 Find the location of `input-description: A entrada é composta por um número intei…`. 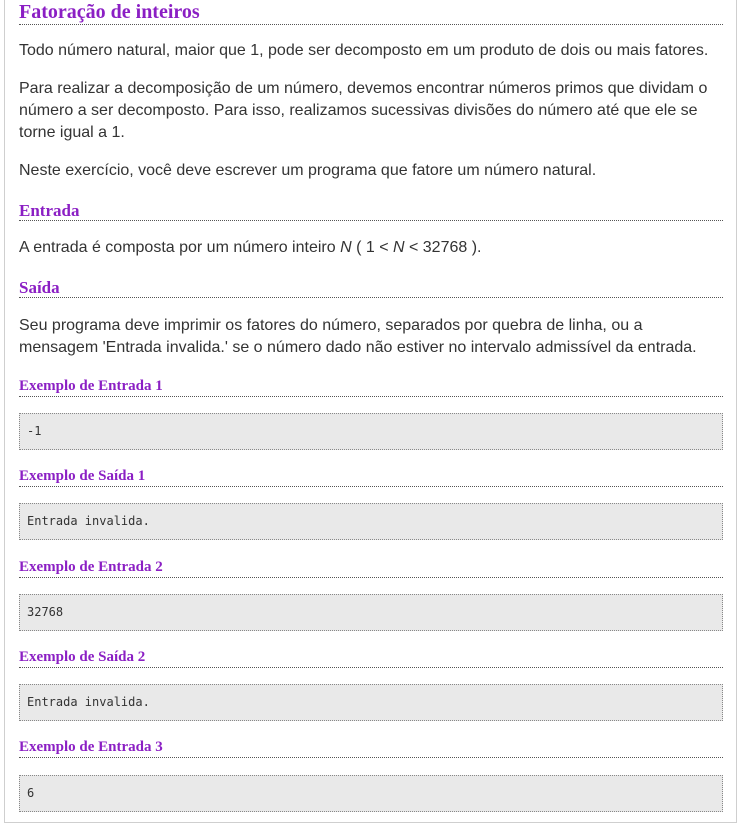

input-description: A entrada é composta por um número intei… is located at coordinates (371, 248).